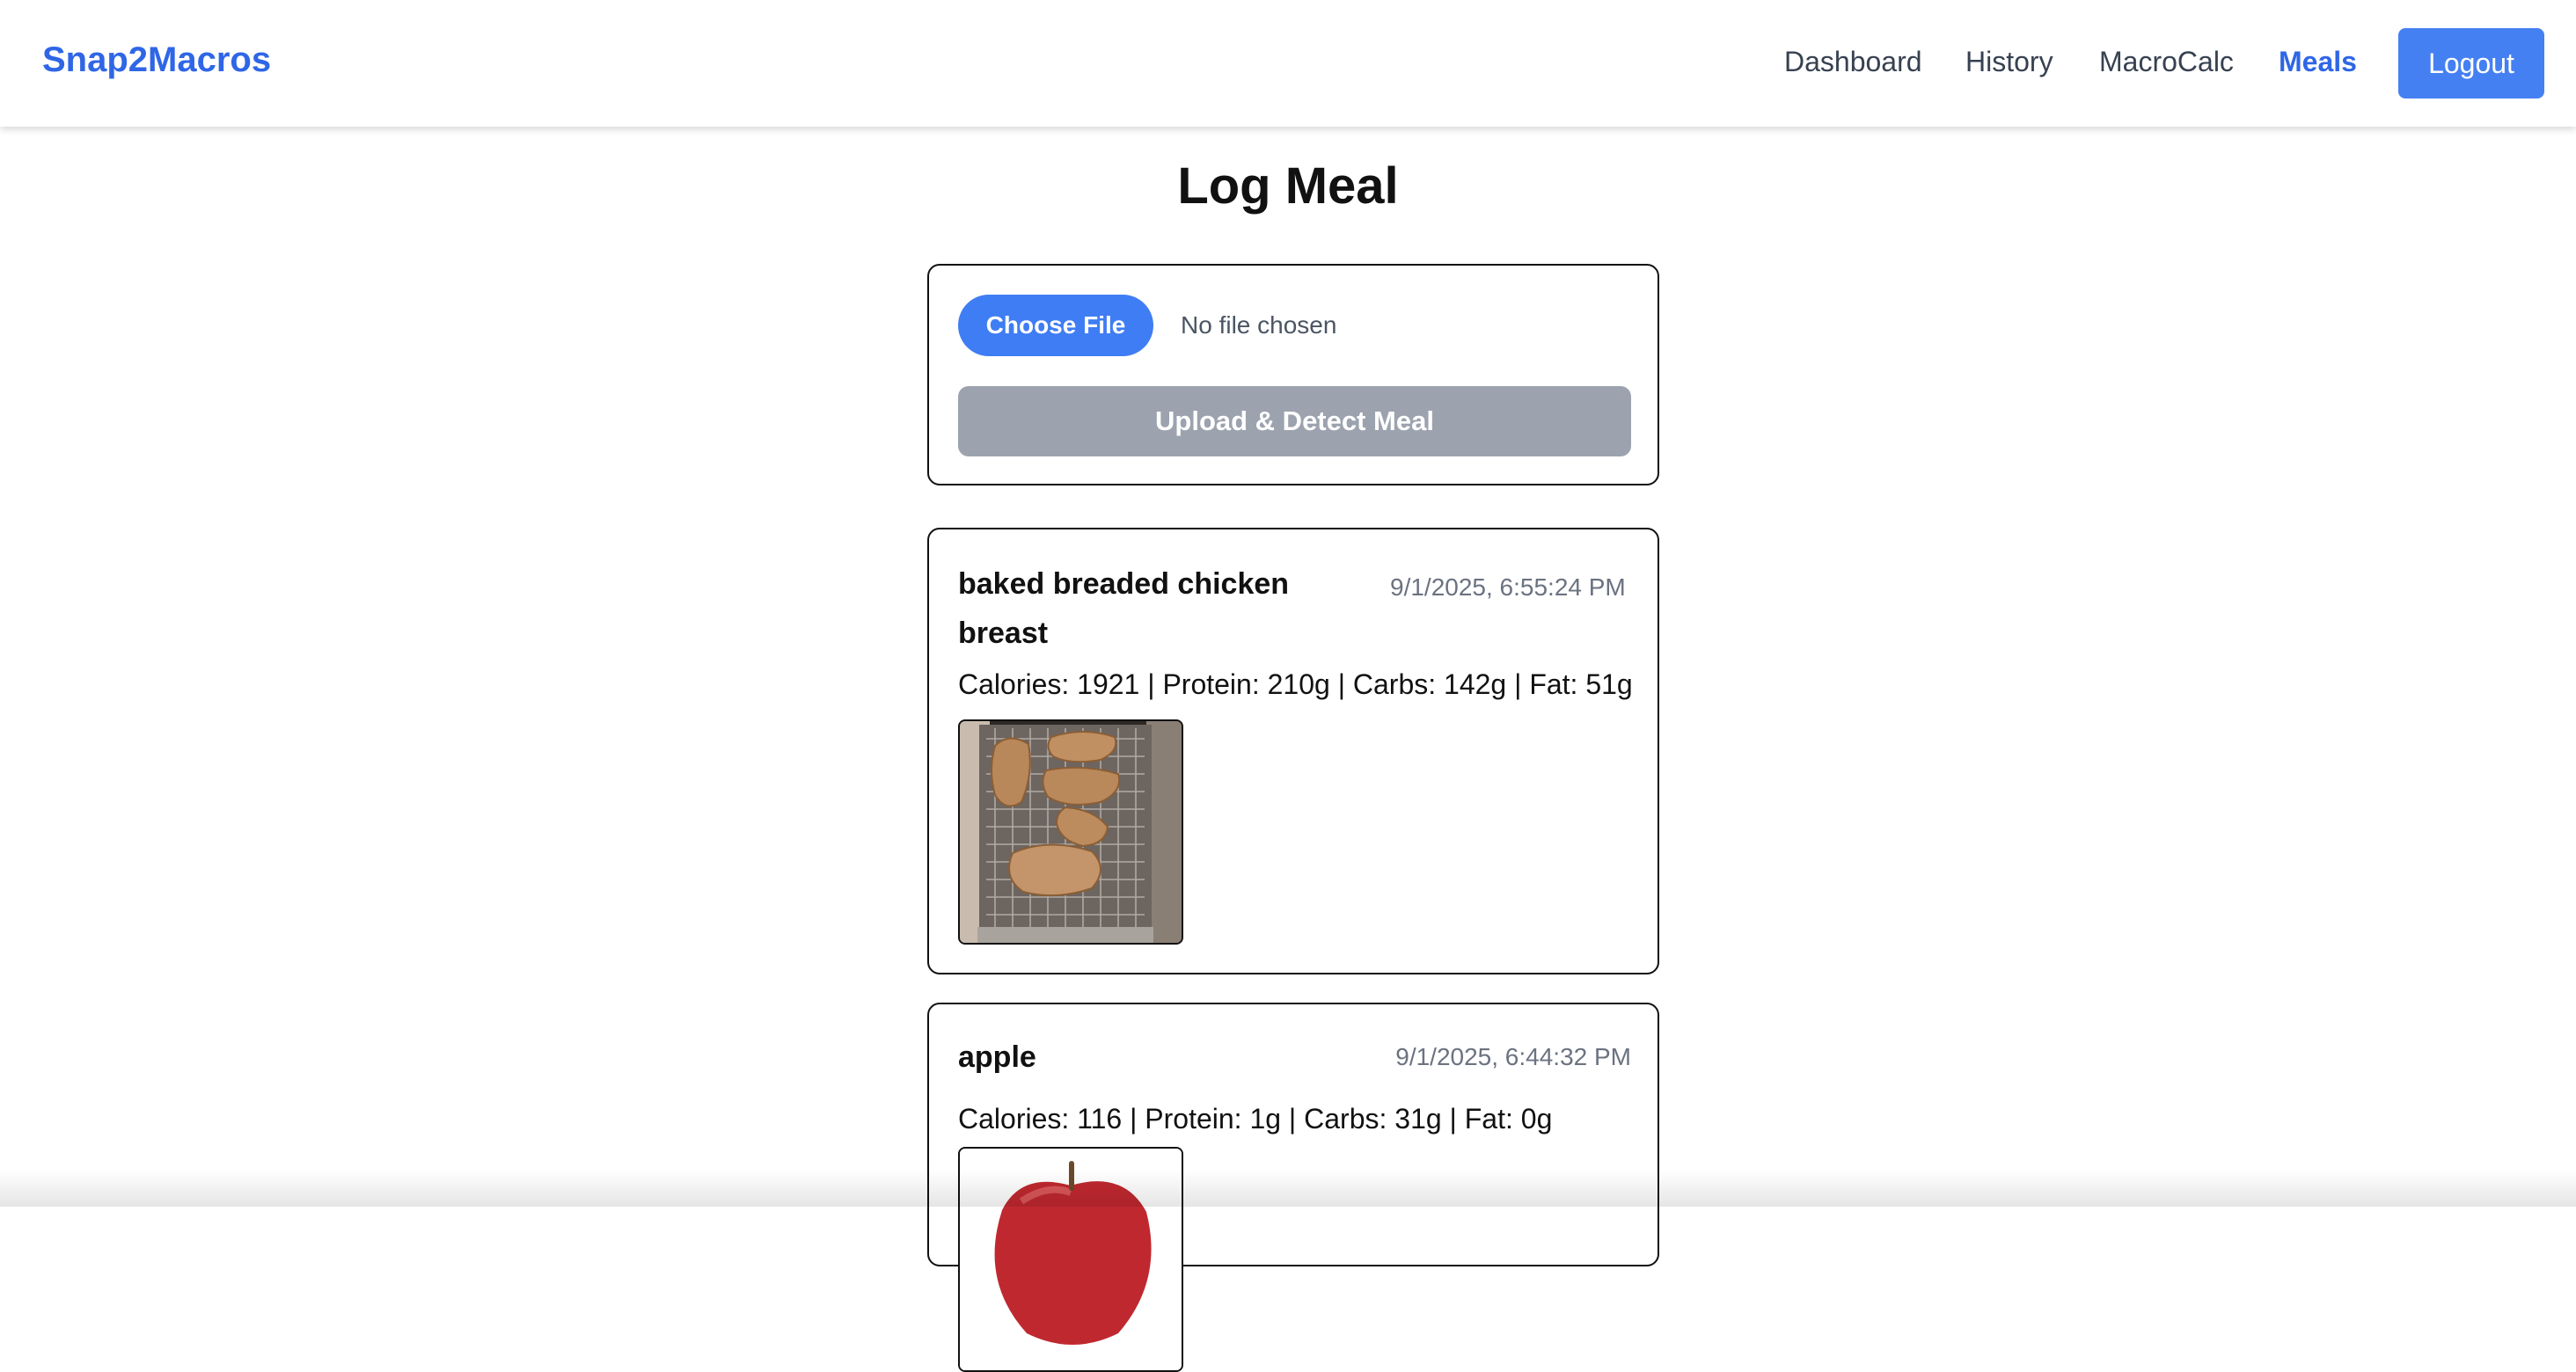  Describe the element at coordinates (997, 1057) in the screenshot. I see `meal-name: apple` at that location.